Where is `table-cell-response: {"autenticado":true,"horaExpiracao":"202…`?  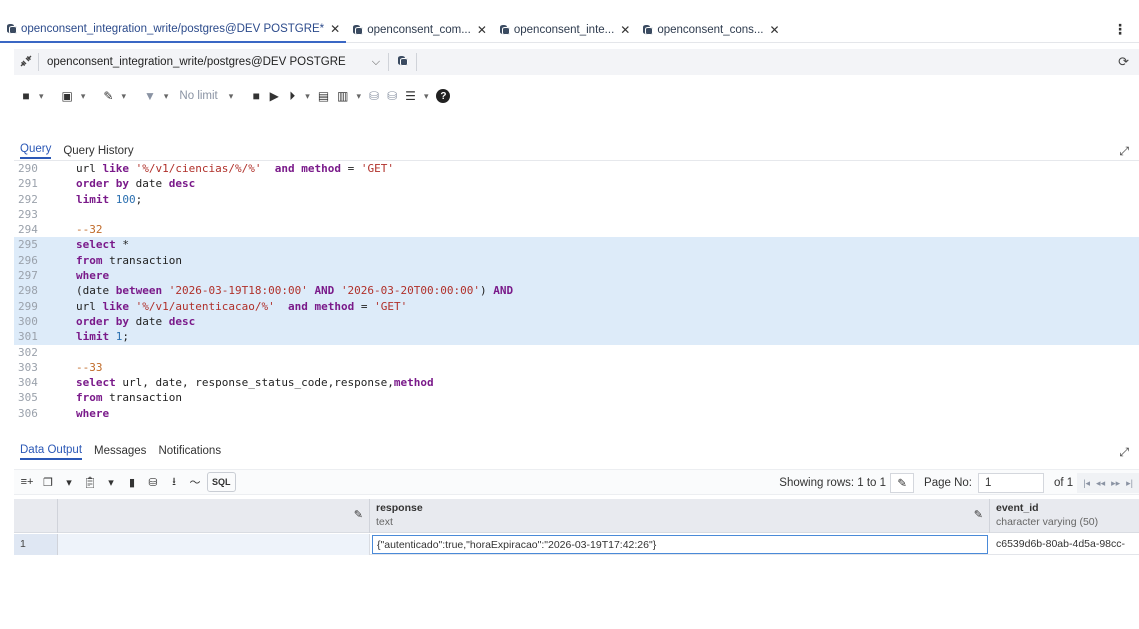 table-cell-response: {"autenticado":true,"horaExpiracao":"202… is located at coordinates (680, 544).